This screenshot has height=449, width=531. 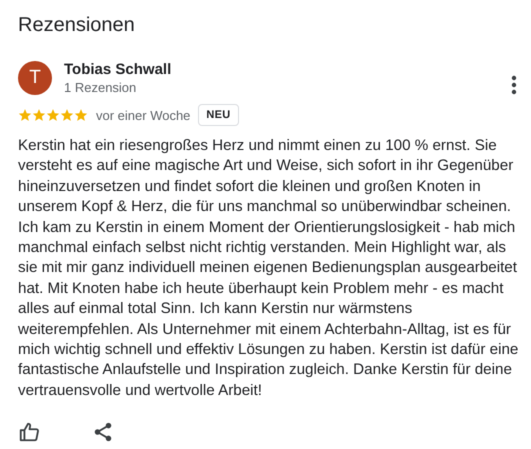 I want to click on thumbs-up-icon, so click(x=29, y=432).